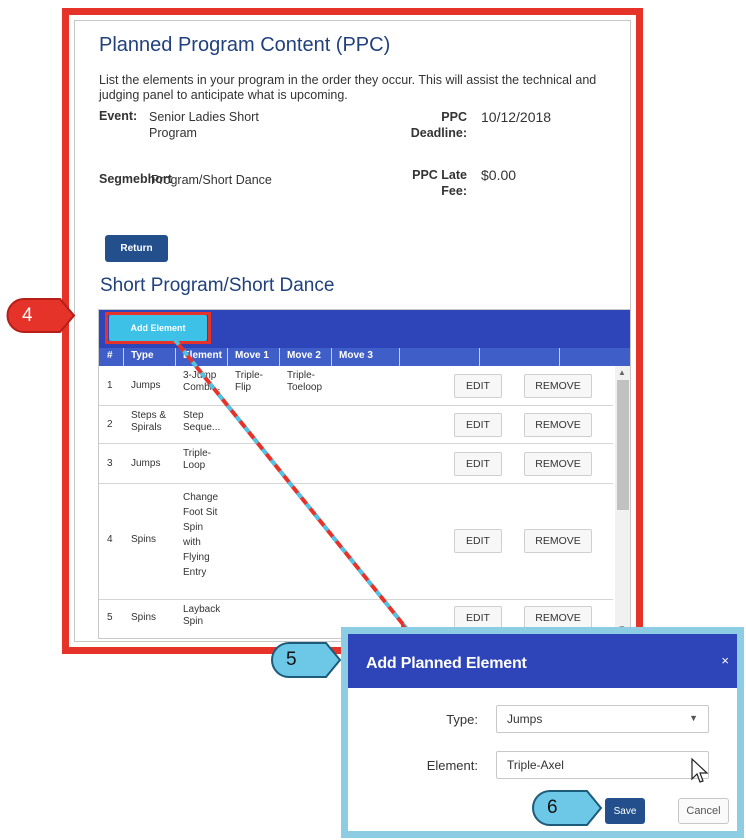 This screenshot has height=840, width=746. Describe the element at coordinates (516, 117) in the screenshot. I see `deadline-value: 10/12/2018` at that location.